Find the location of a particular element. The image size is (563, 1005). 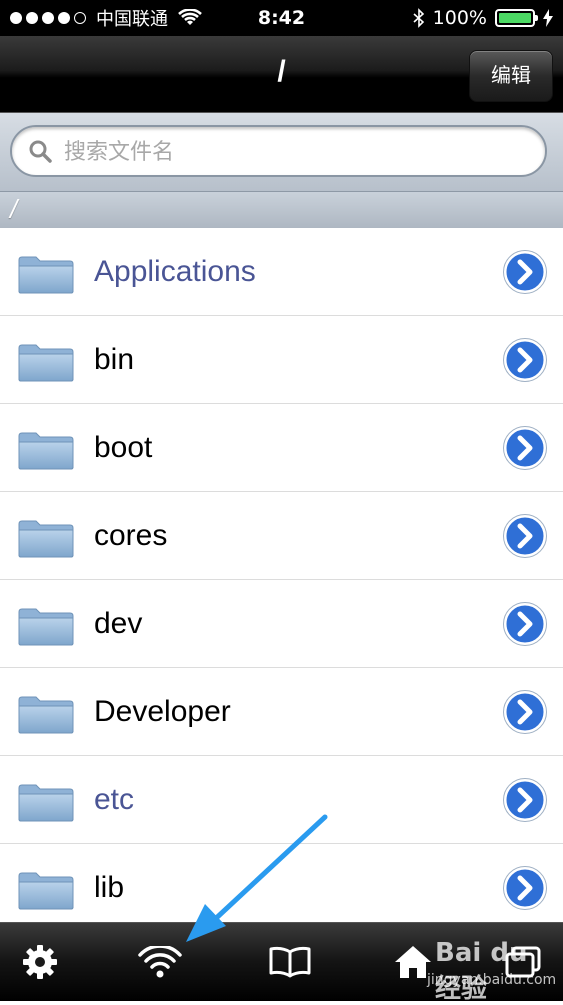

charging-icon is located at coordinates (548, 18).